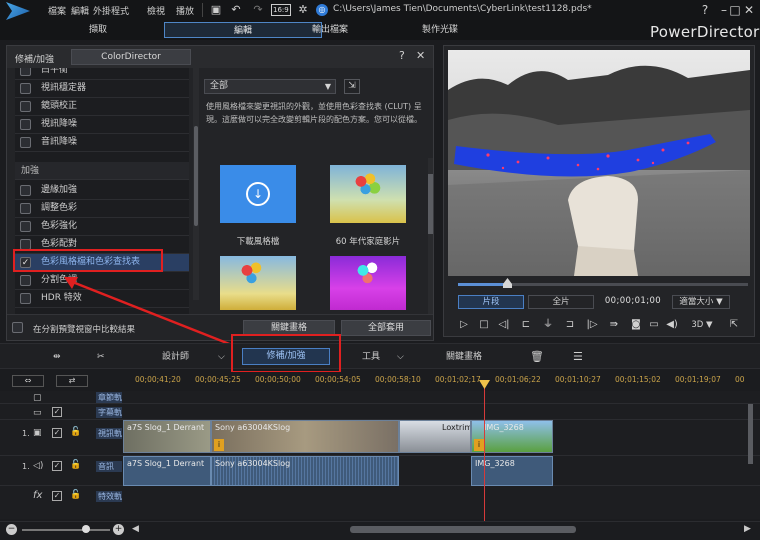 This screenshot has height=540, width=760. Describe the element at coordinates (118, 529) in the screenshot. I see `zoom-in-icon: +` at that location.